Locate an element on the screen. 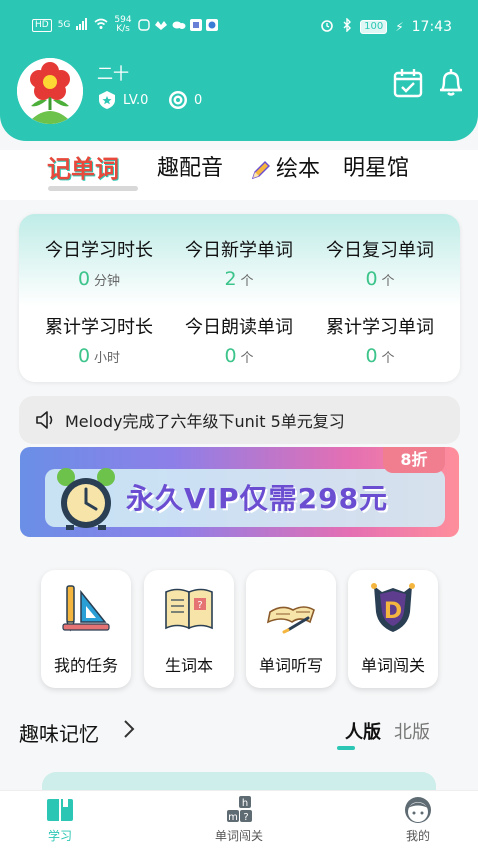 The width and height of the screenshot is (478, 850). stat-label: 今日学习时长 is located at coordinates (99, 250).